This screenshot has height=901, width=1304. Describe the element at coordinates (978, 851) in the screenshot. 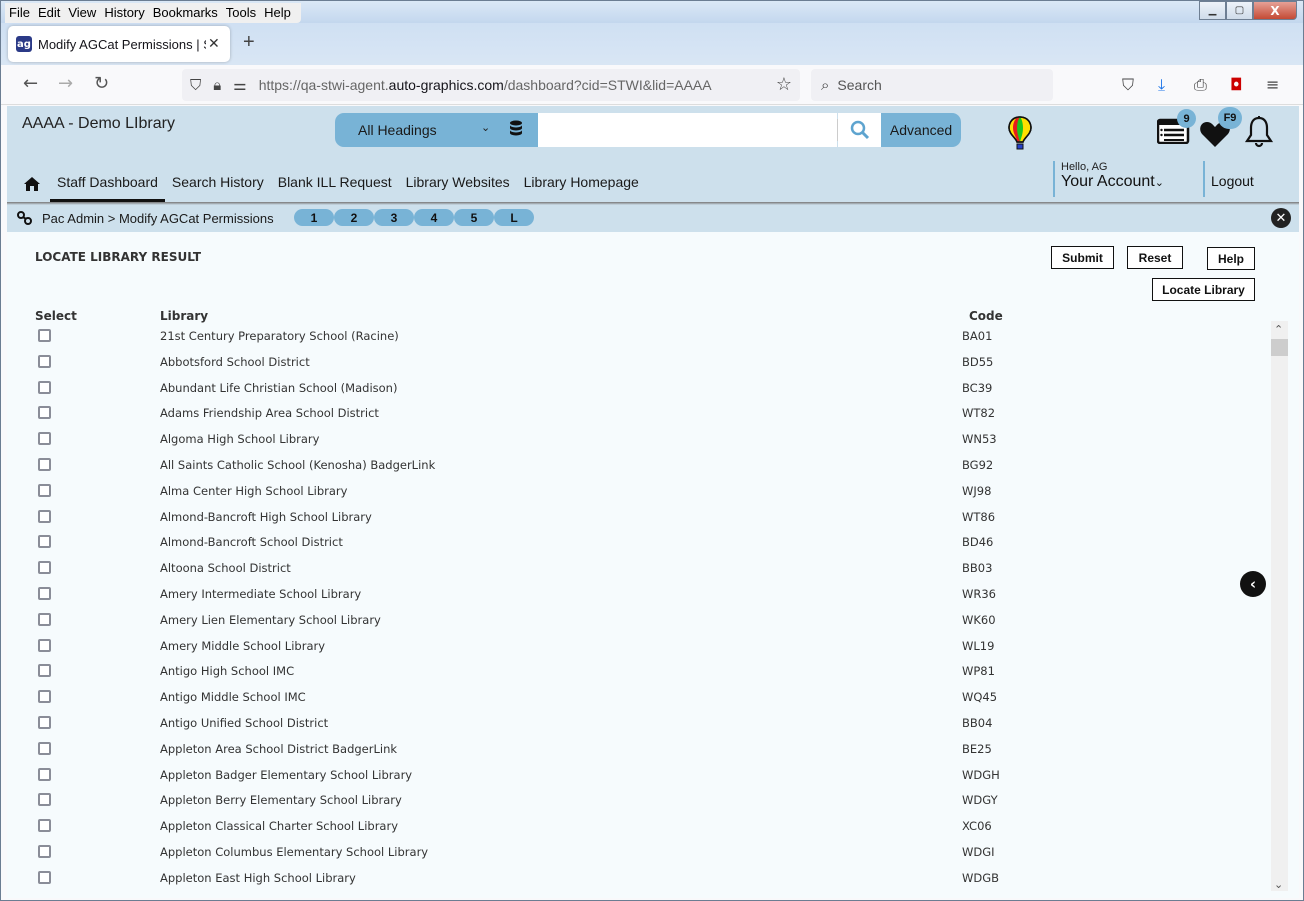

I see `library-code-cell: WDGI` at that location.